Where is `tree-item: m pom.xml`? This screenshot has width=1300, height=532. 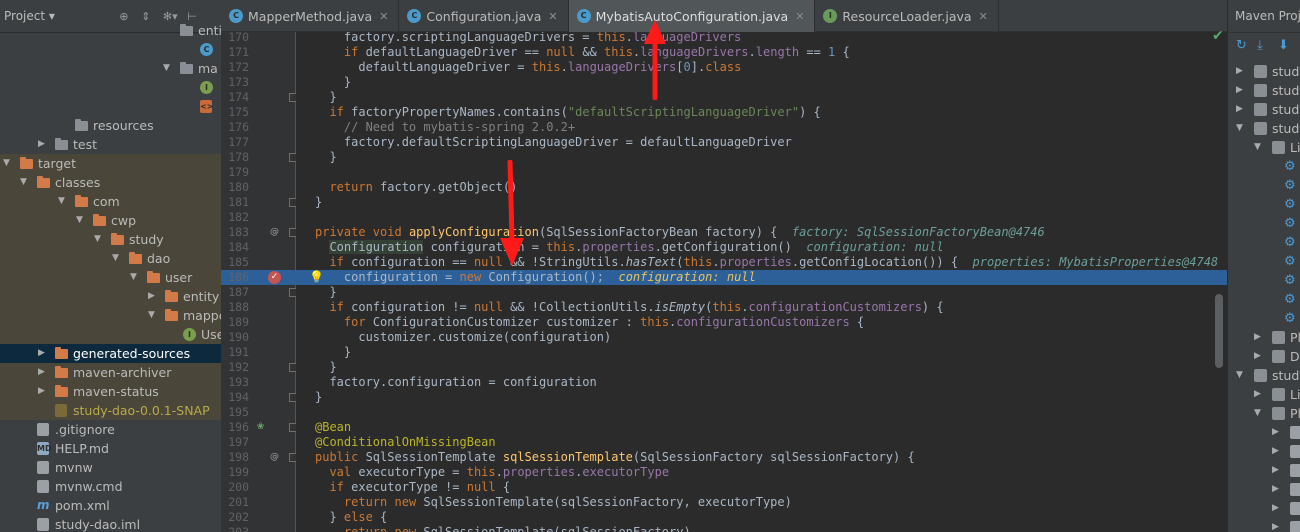 tree-item: m pom.xml is located at coordinates (110, 505).